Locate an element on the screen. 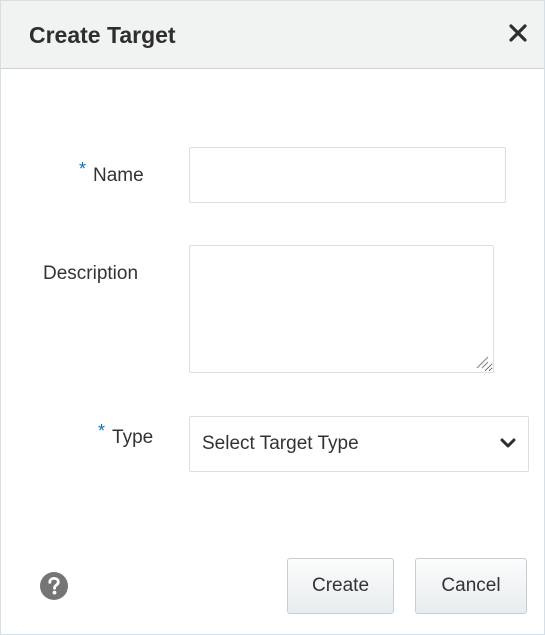  name-label: * Name is located at coordinates (111, 173).